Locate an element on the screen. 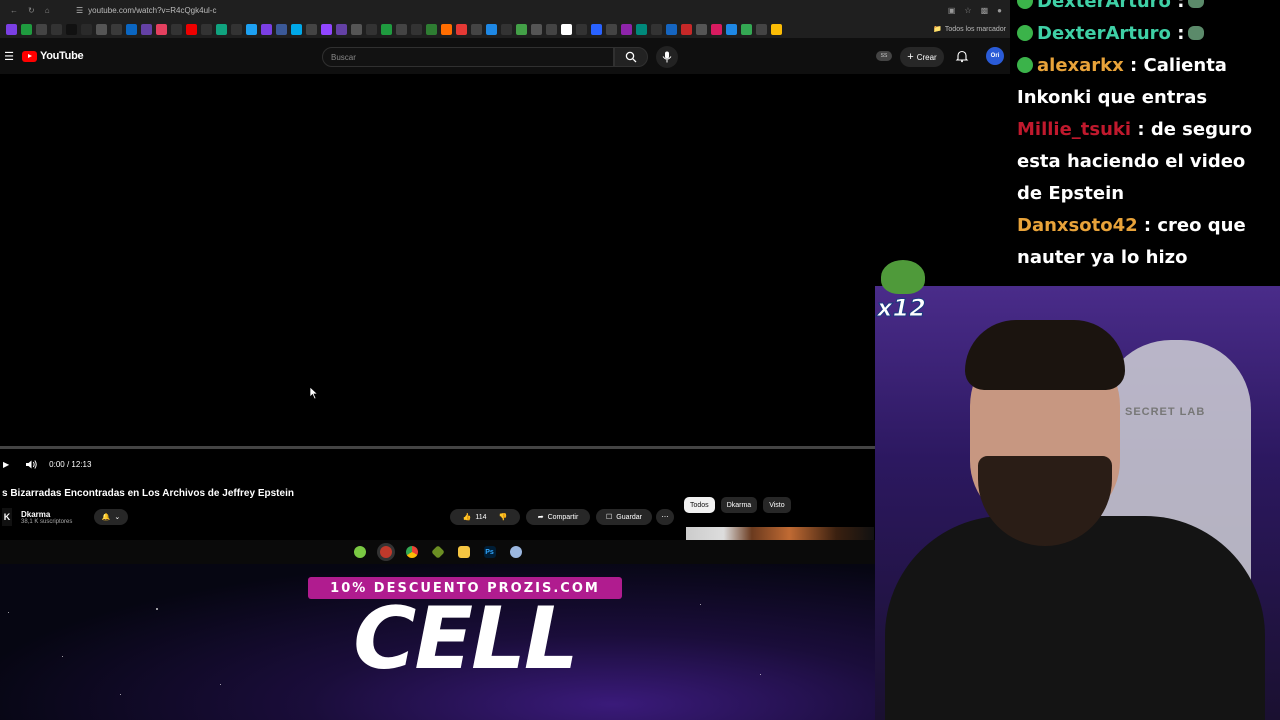 This screenshot has width=1280, height=720. thumbs-down-icon: 👎 is located at coordinates (503, 517).